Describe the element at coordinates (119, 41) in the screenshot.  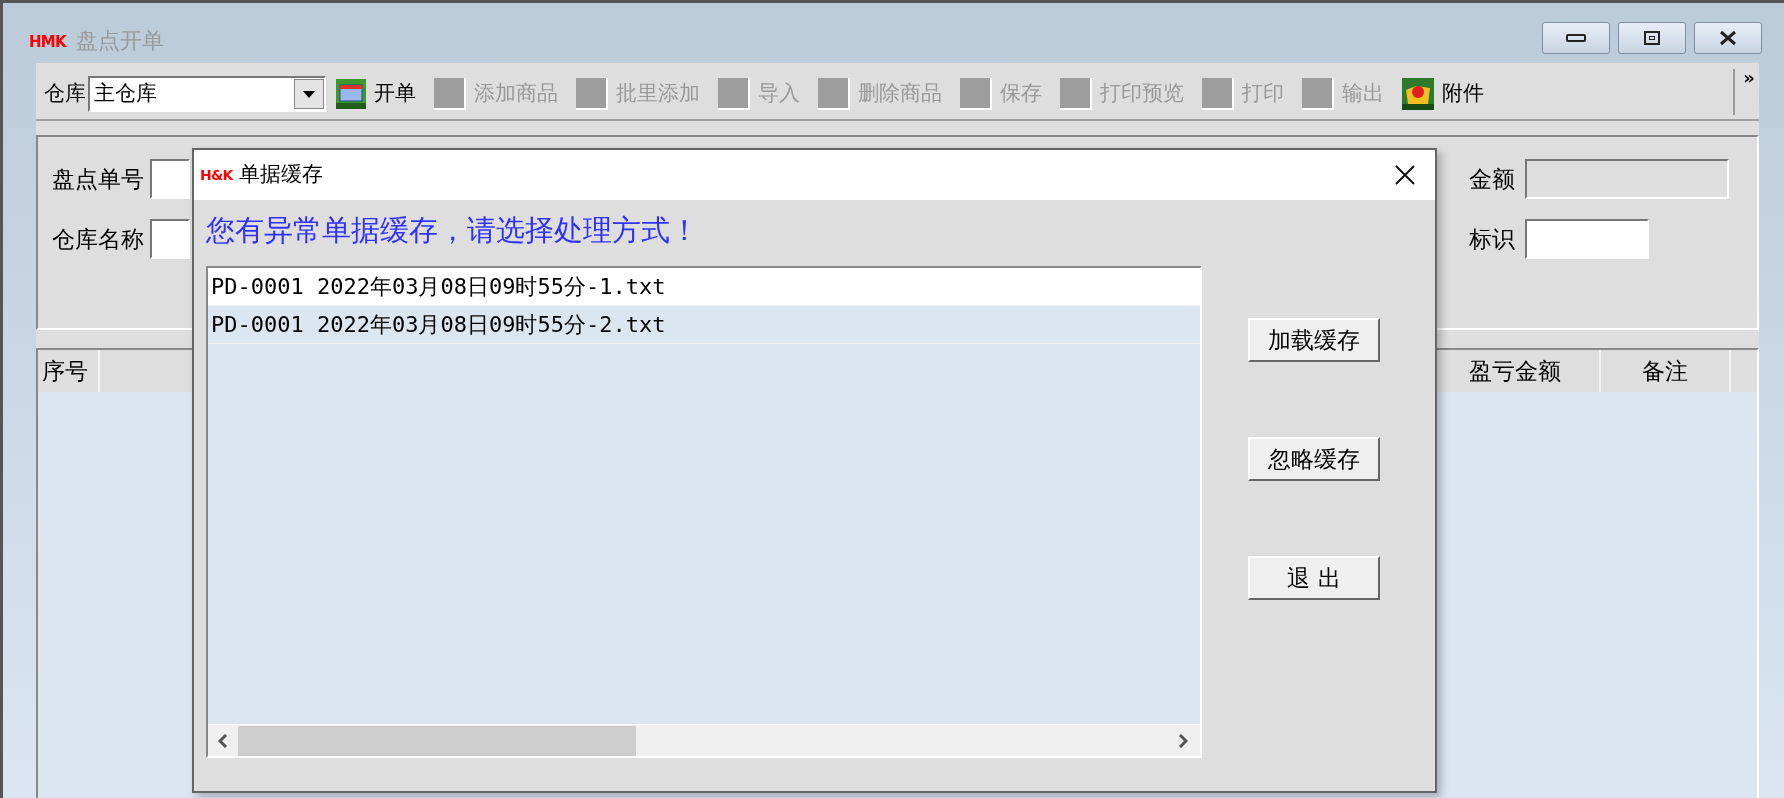
I see `window-title: 盘点开单` at that location.